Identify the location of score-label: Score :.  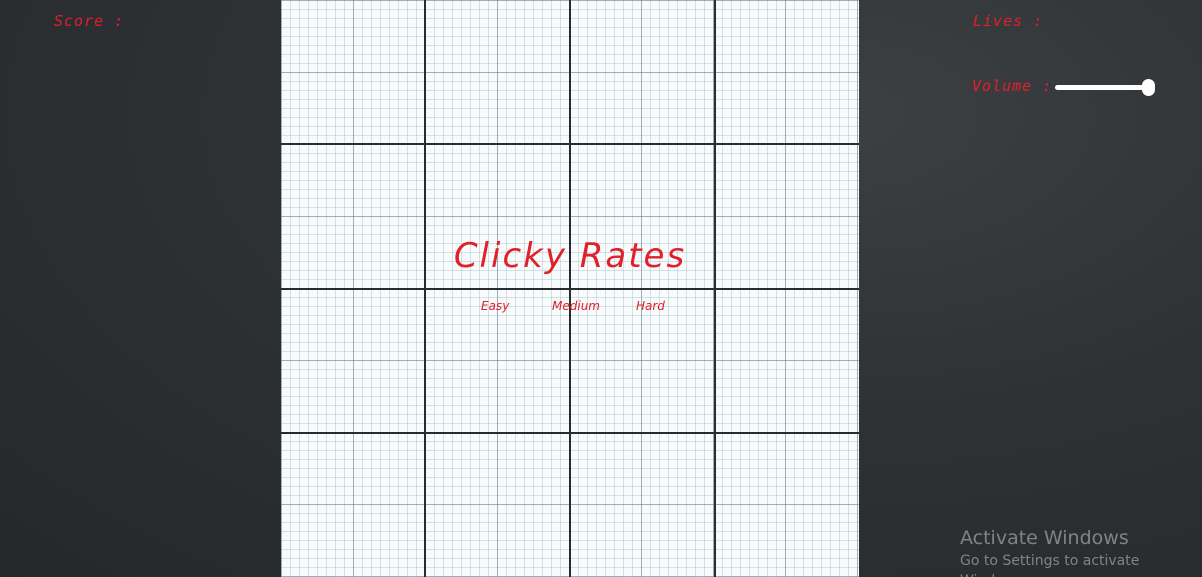
(89, 21).